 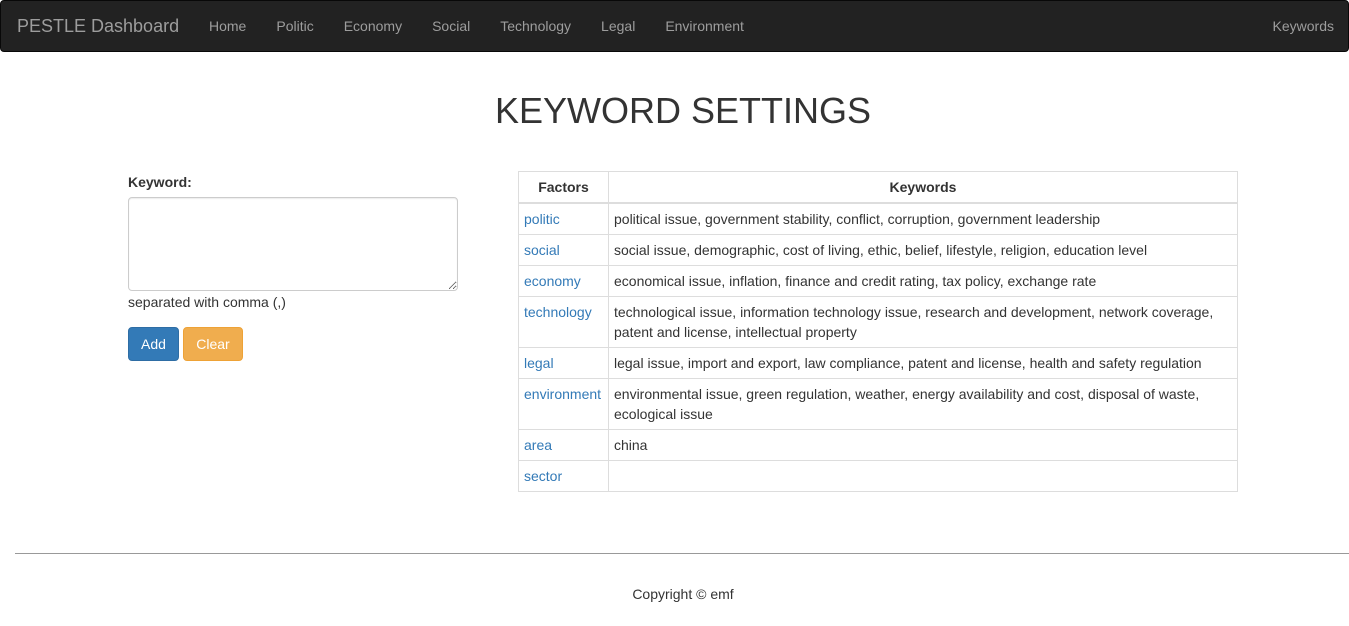 I want to click on factor-cell: environment, so click(x=563, y=404).